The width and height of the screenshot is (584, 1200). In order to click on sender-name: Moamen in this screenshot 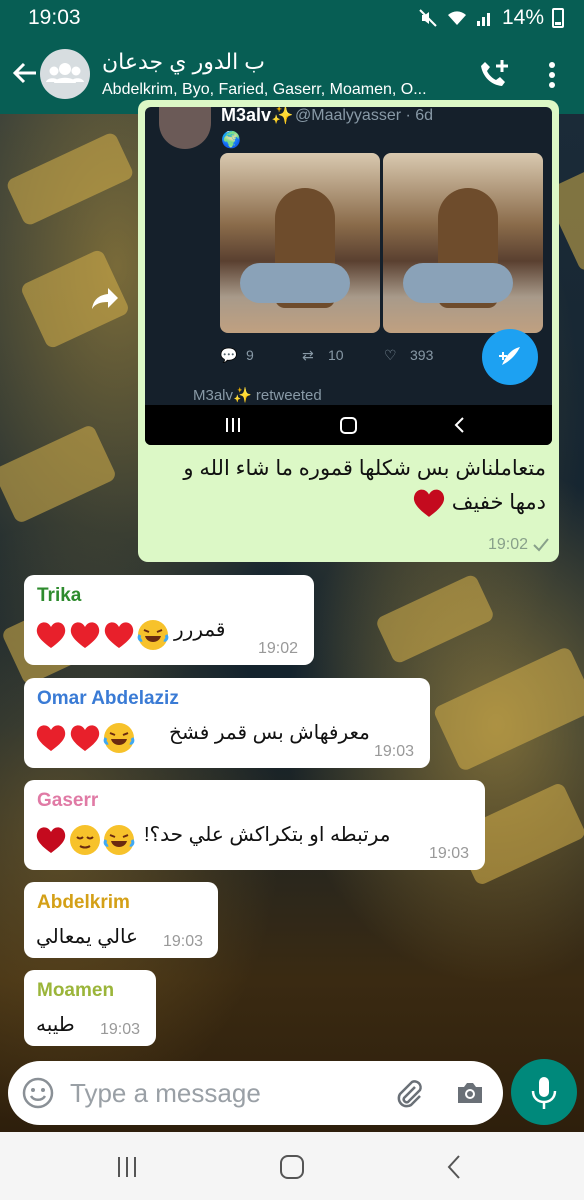, I will do `click(76, 990)`.